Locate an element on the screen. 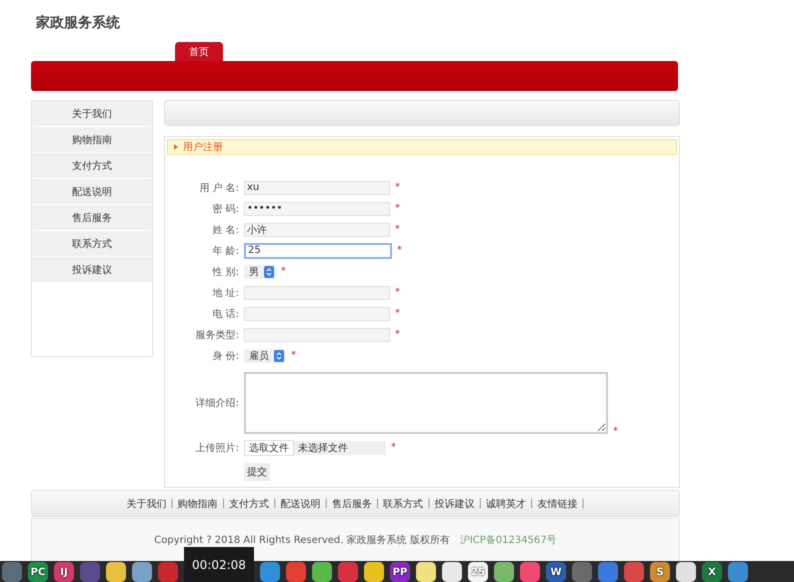 This screenshot has width=794, height=582. form-title: 用户注册 is located at coordinates (203, 147).